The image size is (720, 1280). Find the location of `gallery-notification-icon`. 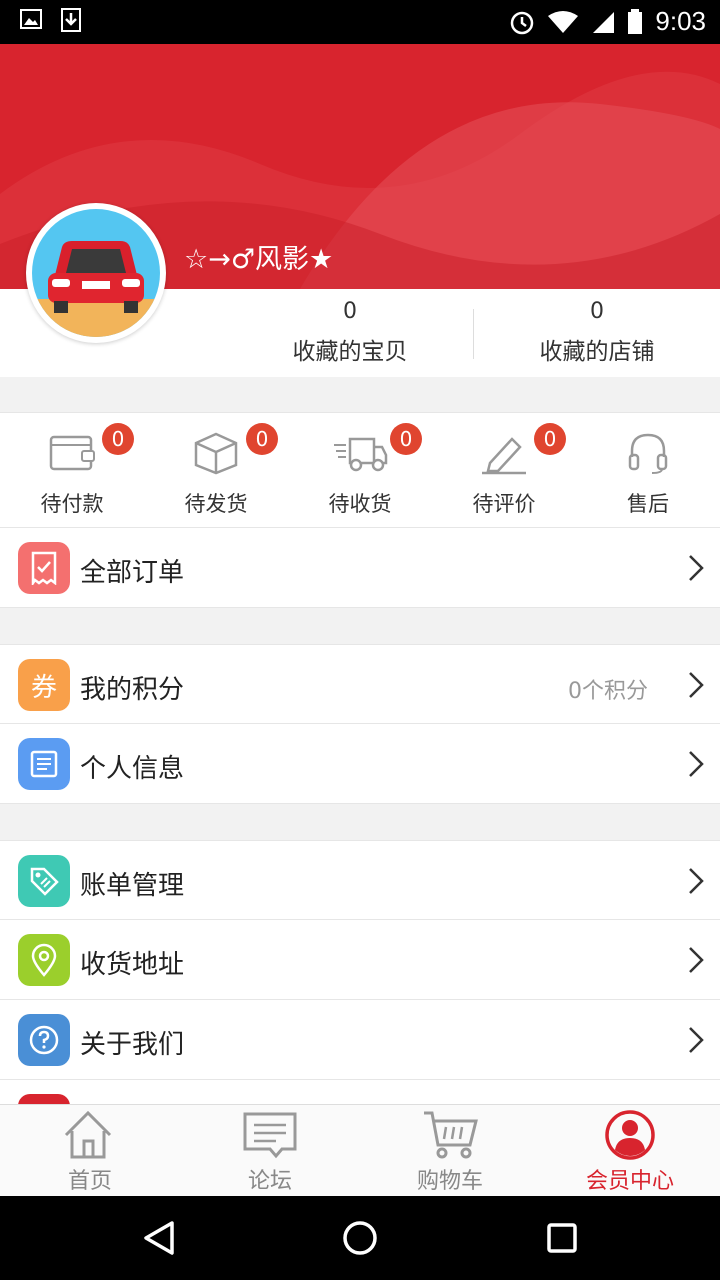

gallery-notification-icon is located at coordinates (31, 19).